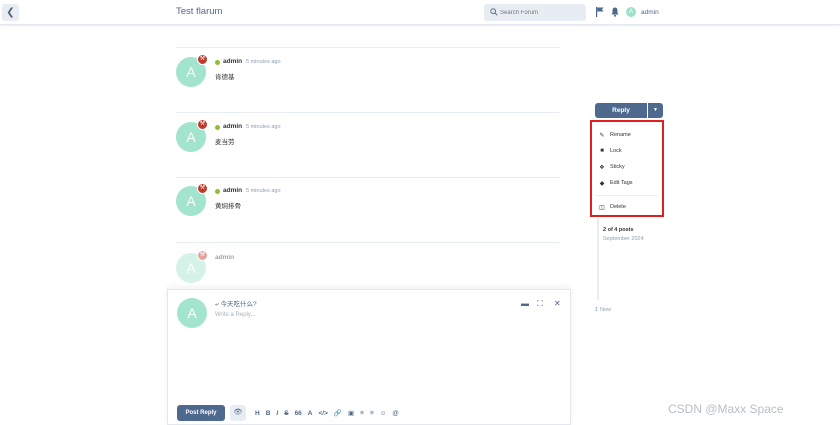 The height and width of the screenshot is (425, 840). Describe the element at coordinates (383, 413) in the screenshot. I see `emoji-icon: ☺` at that location.